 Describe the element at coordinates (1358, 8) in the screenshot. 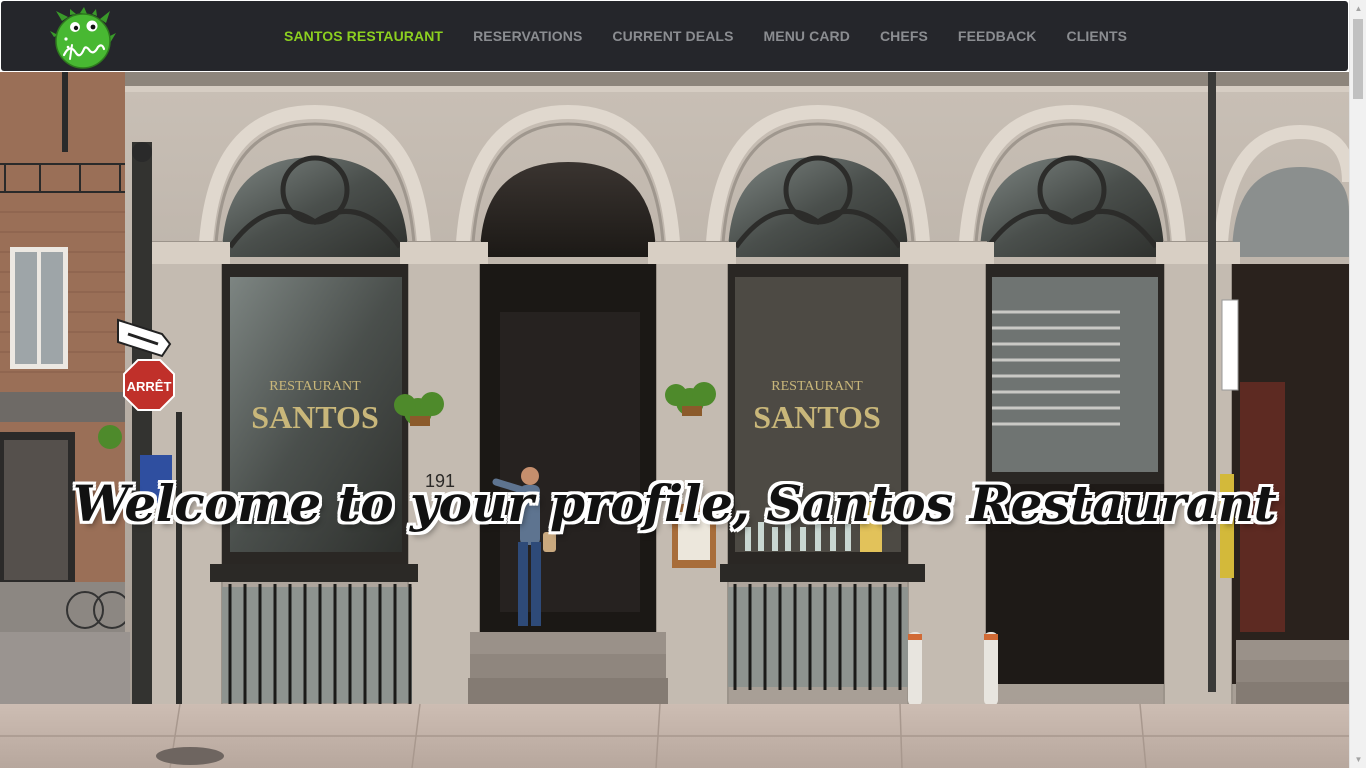

I see `scroll-up-arrow-icon: ▲` at that location.